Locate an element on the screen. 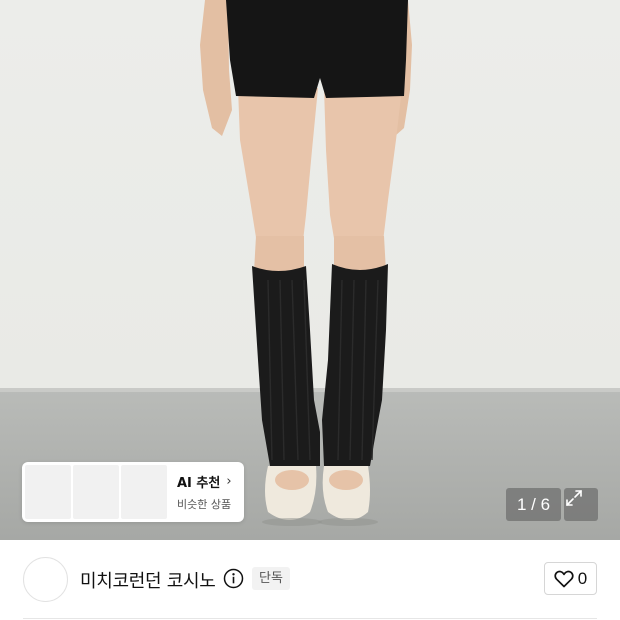 This screenshot has height=620, width=620. like-count: 0 is located at coordinates (582, 578).